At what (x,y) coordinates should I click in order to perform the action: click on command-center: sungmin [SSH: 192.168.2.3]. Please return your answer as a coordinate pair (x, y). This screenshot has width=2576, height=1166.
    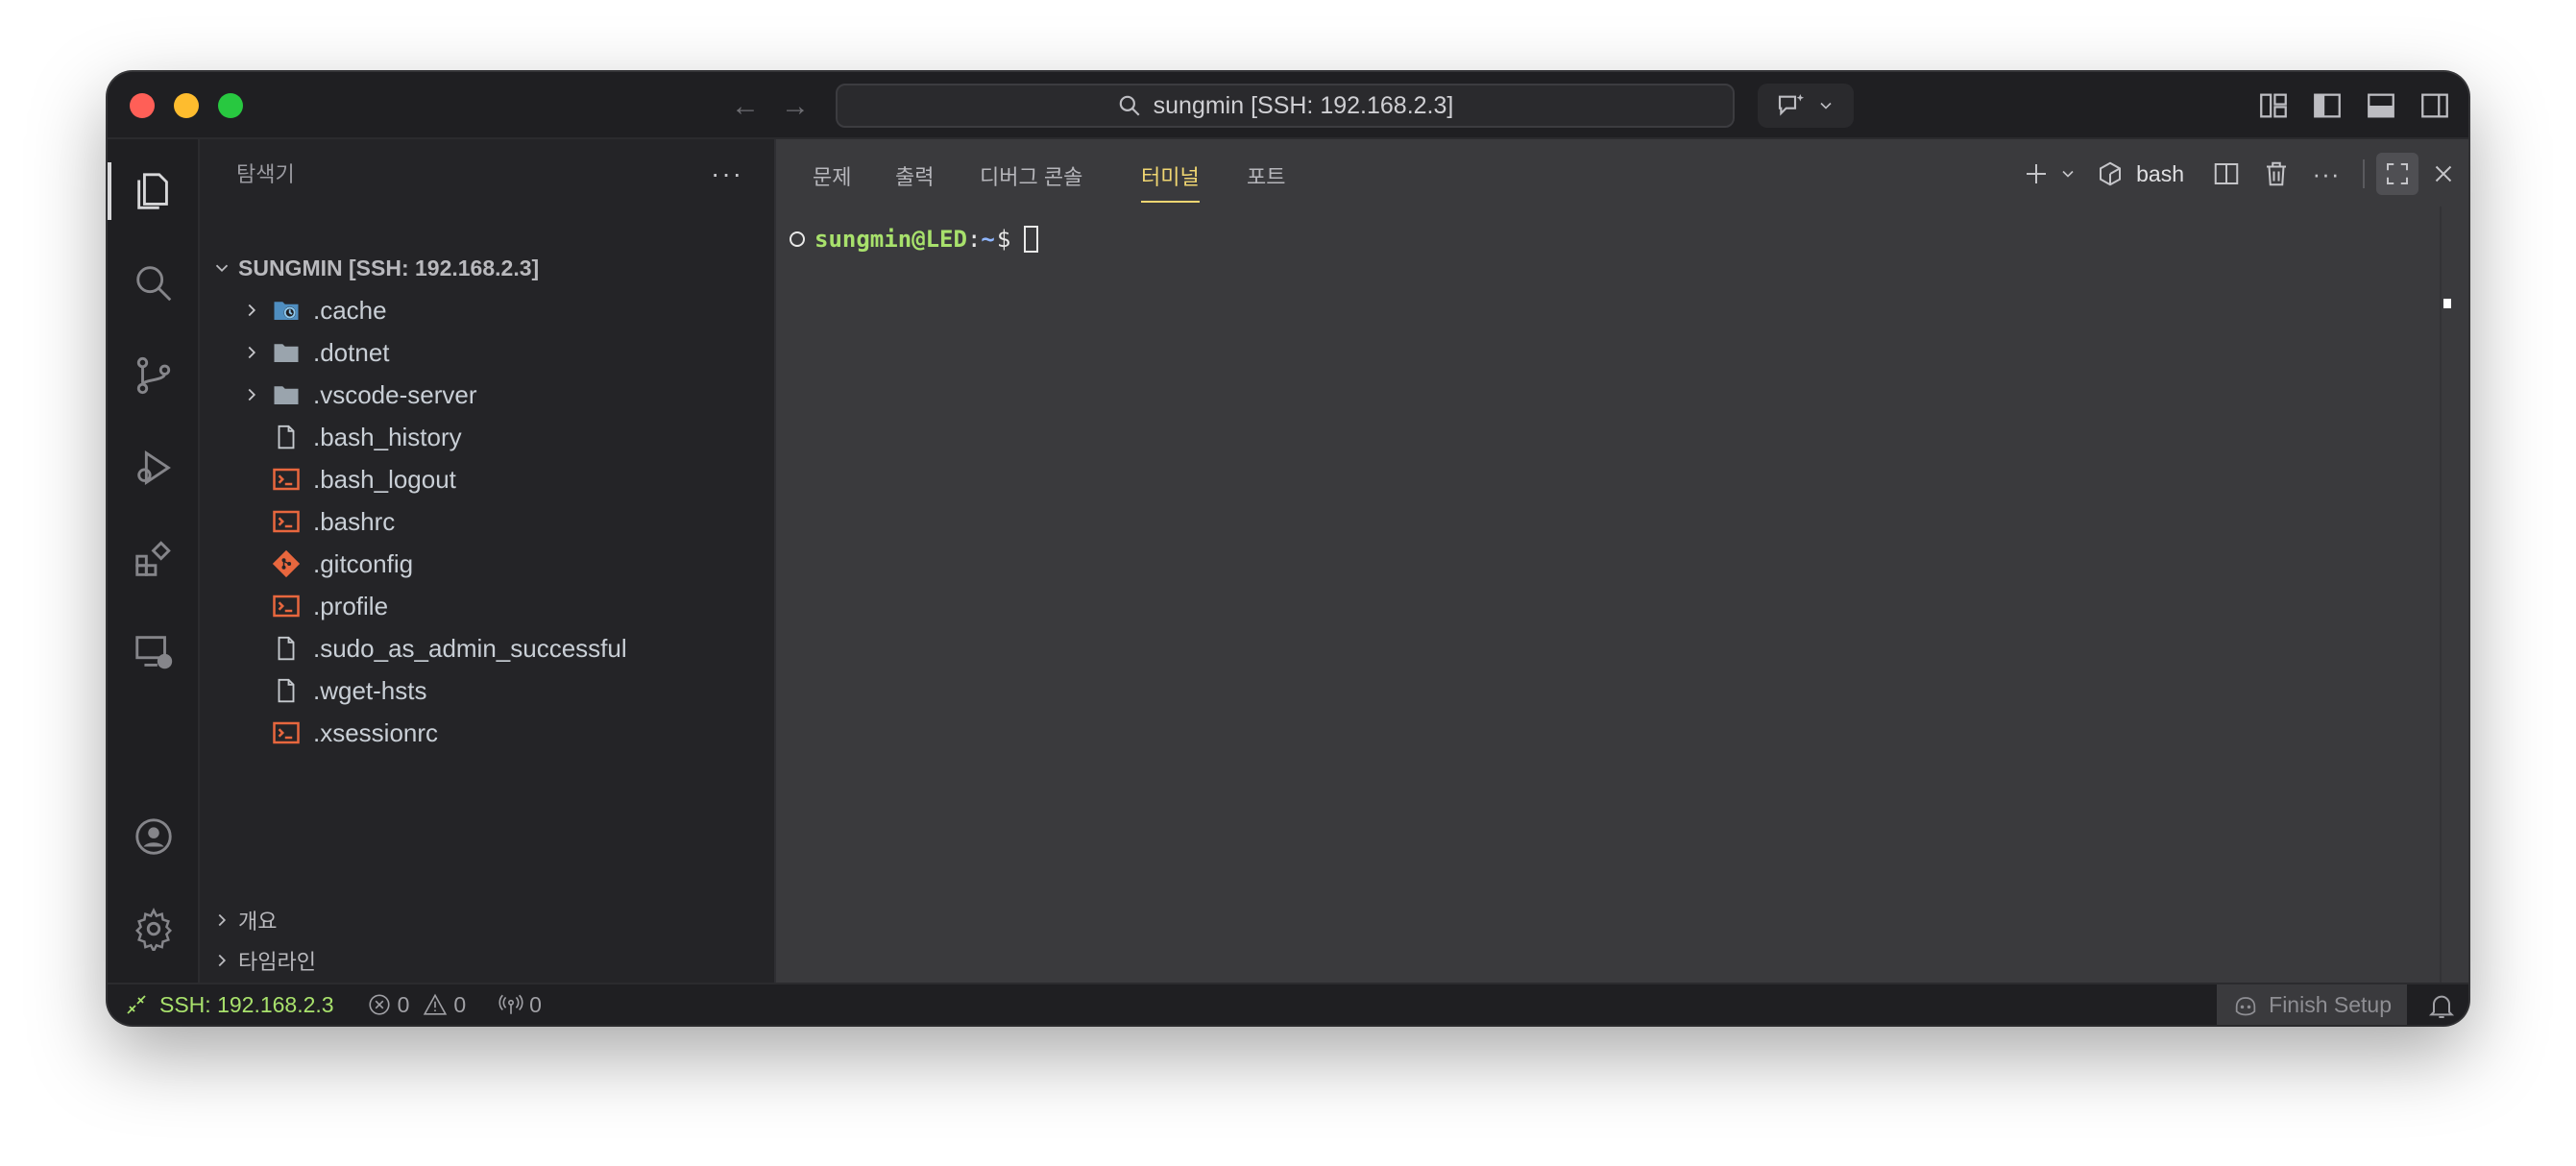
    Looking at the image, I should click on (1285, 106).